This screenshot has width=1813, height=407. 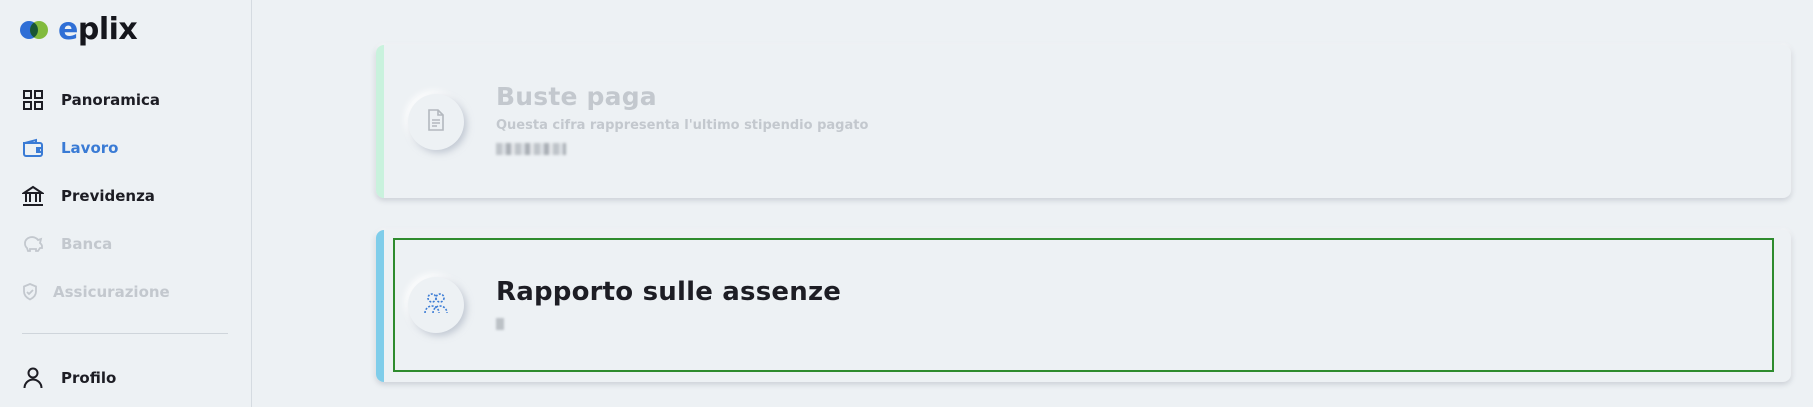 I want to click on profile-section: Profilo, so click(x=125, y=378).